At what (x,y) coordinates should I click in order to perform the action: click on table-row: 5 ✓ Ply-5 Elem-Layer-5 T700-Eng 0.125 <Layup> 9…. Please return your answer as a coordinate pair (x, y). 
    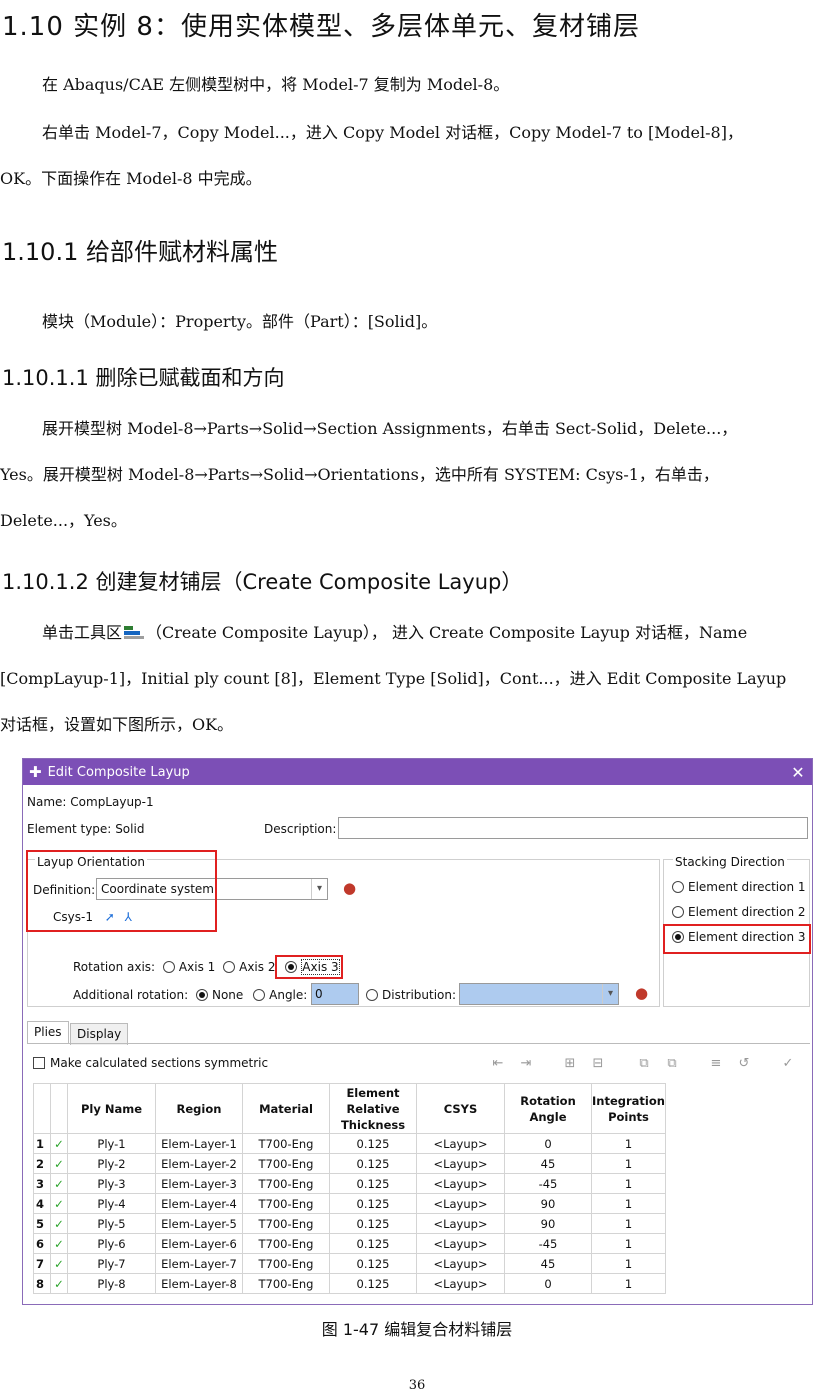
    Looking at the image, I should click on (349, 1223).